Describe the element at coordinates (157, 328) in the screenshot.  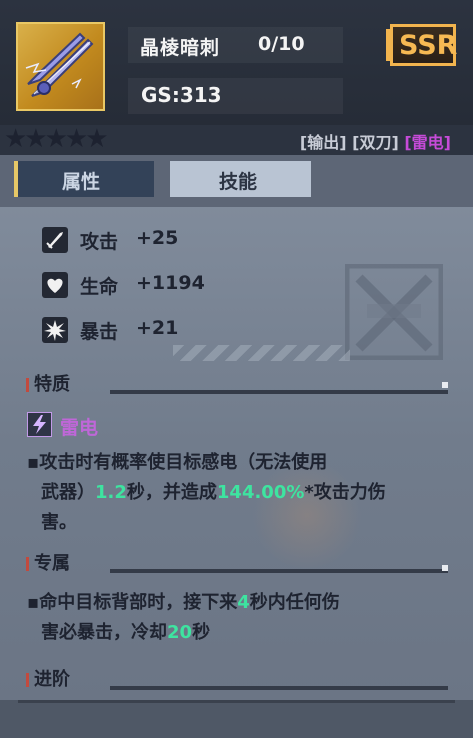
I see `stat-value: +21` at that location.